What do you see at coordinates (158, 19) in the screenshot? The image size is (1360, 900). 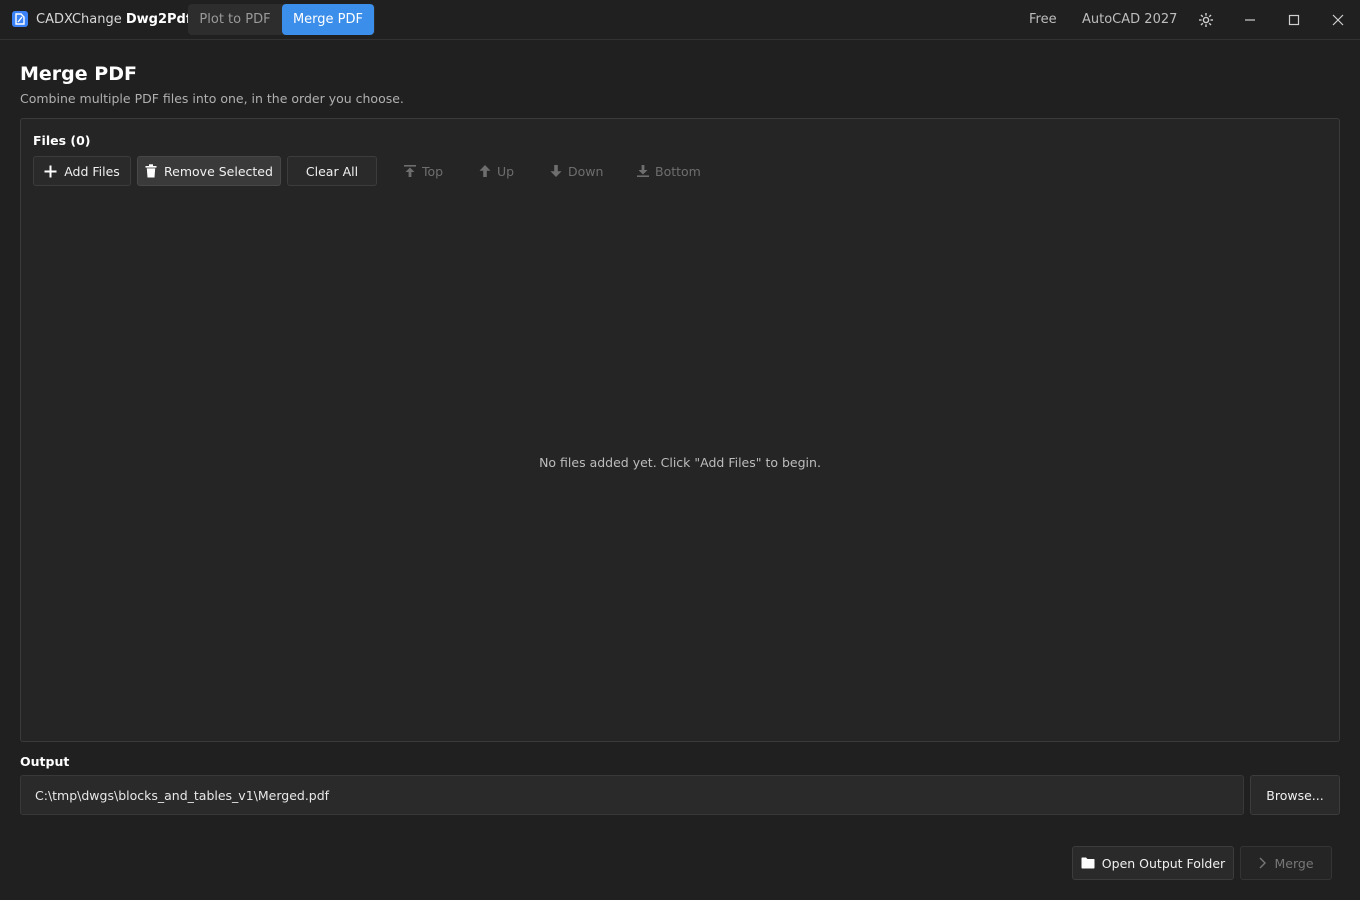 I see `app-product: Dwg2Pdf` at bounding box center [158, 19].